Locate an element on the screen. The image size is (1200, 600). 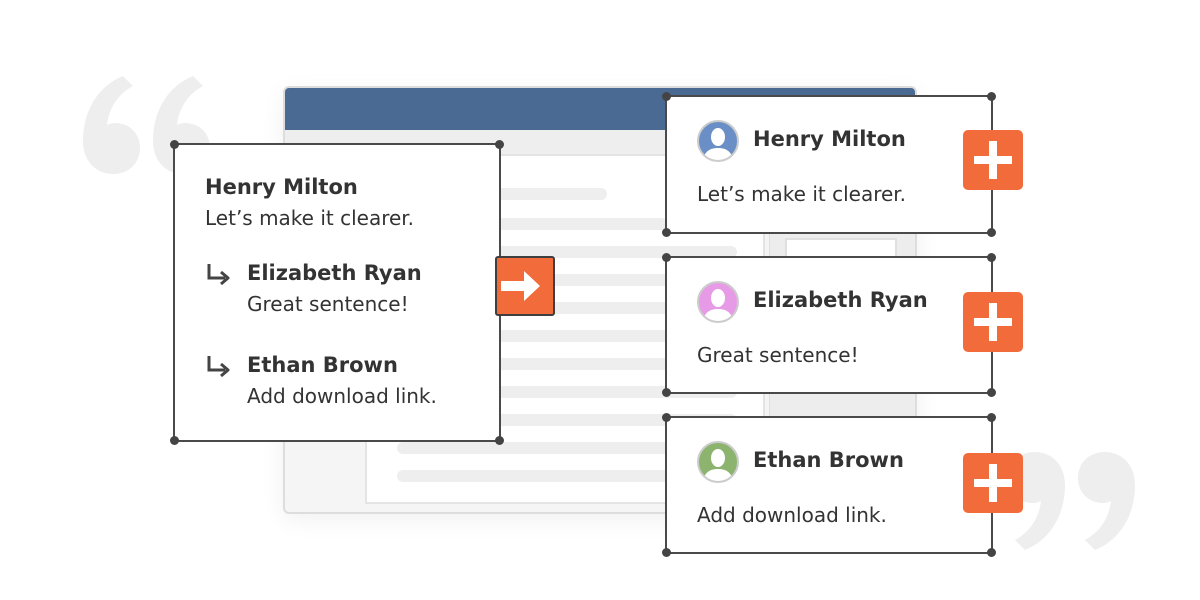
comment-author: Henry Milton is located at coordinates (829, 139).